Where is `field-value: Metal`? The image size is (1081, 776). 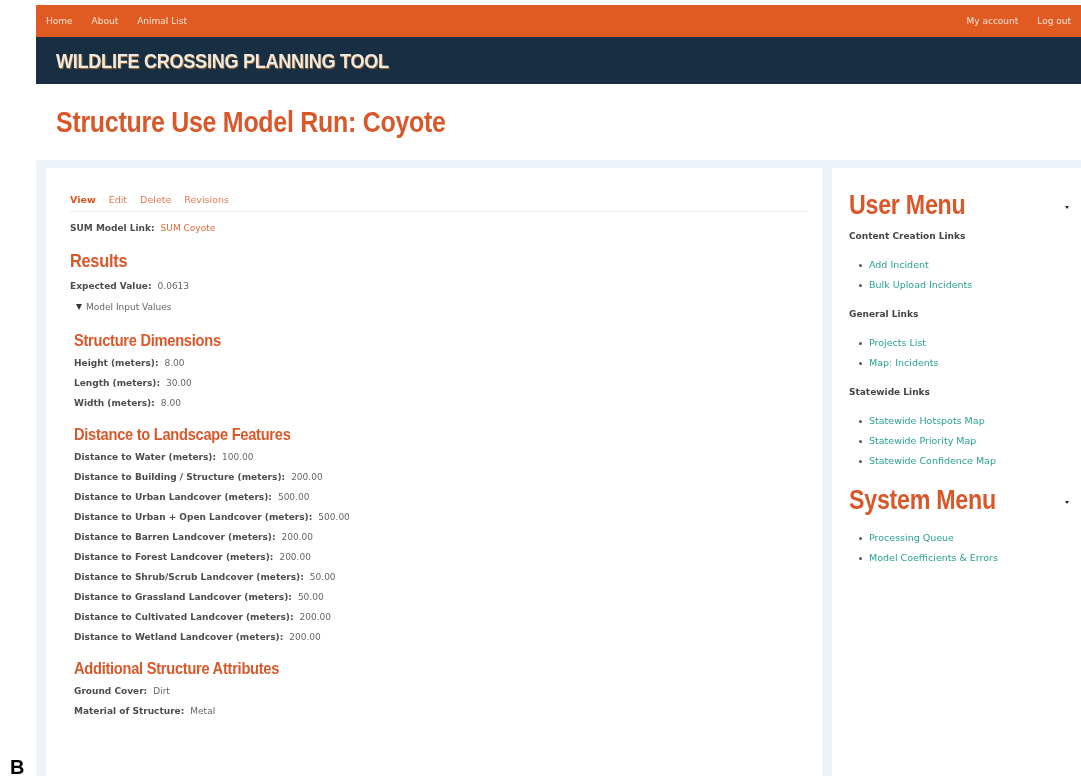 field-value: Metal is located at coordinates (203, 711).